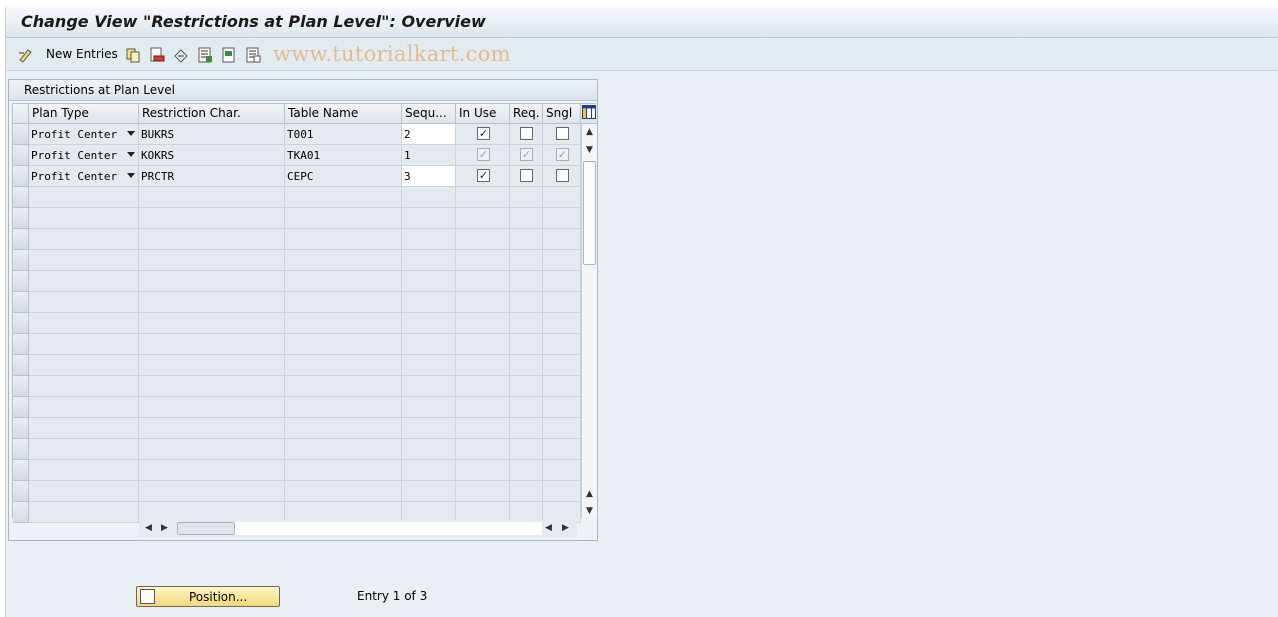  What do you see at coordinates (300, 134) in the screenshot?
I see `table-name-value: T001` at bounding box center [300, 134].